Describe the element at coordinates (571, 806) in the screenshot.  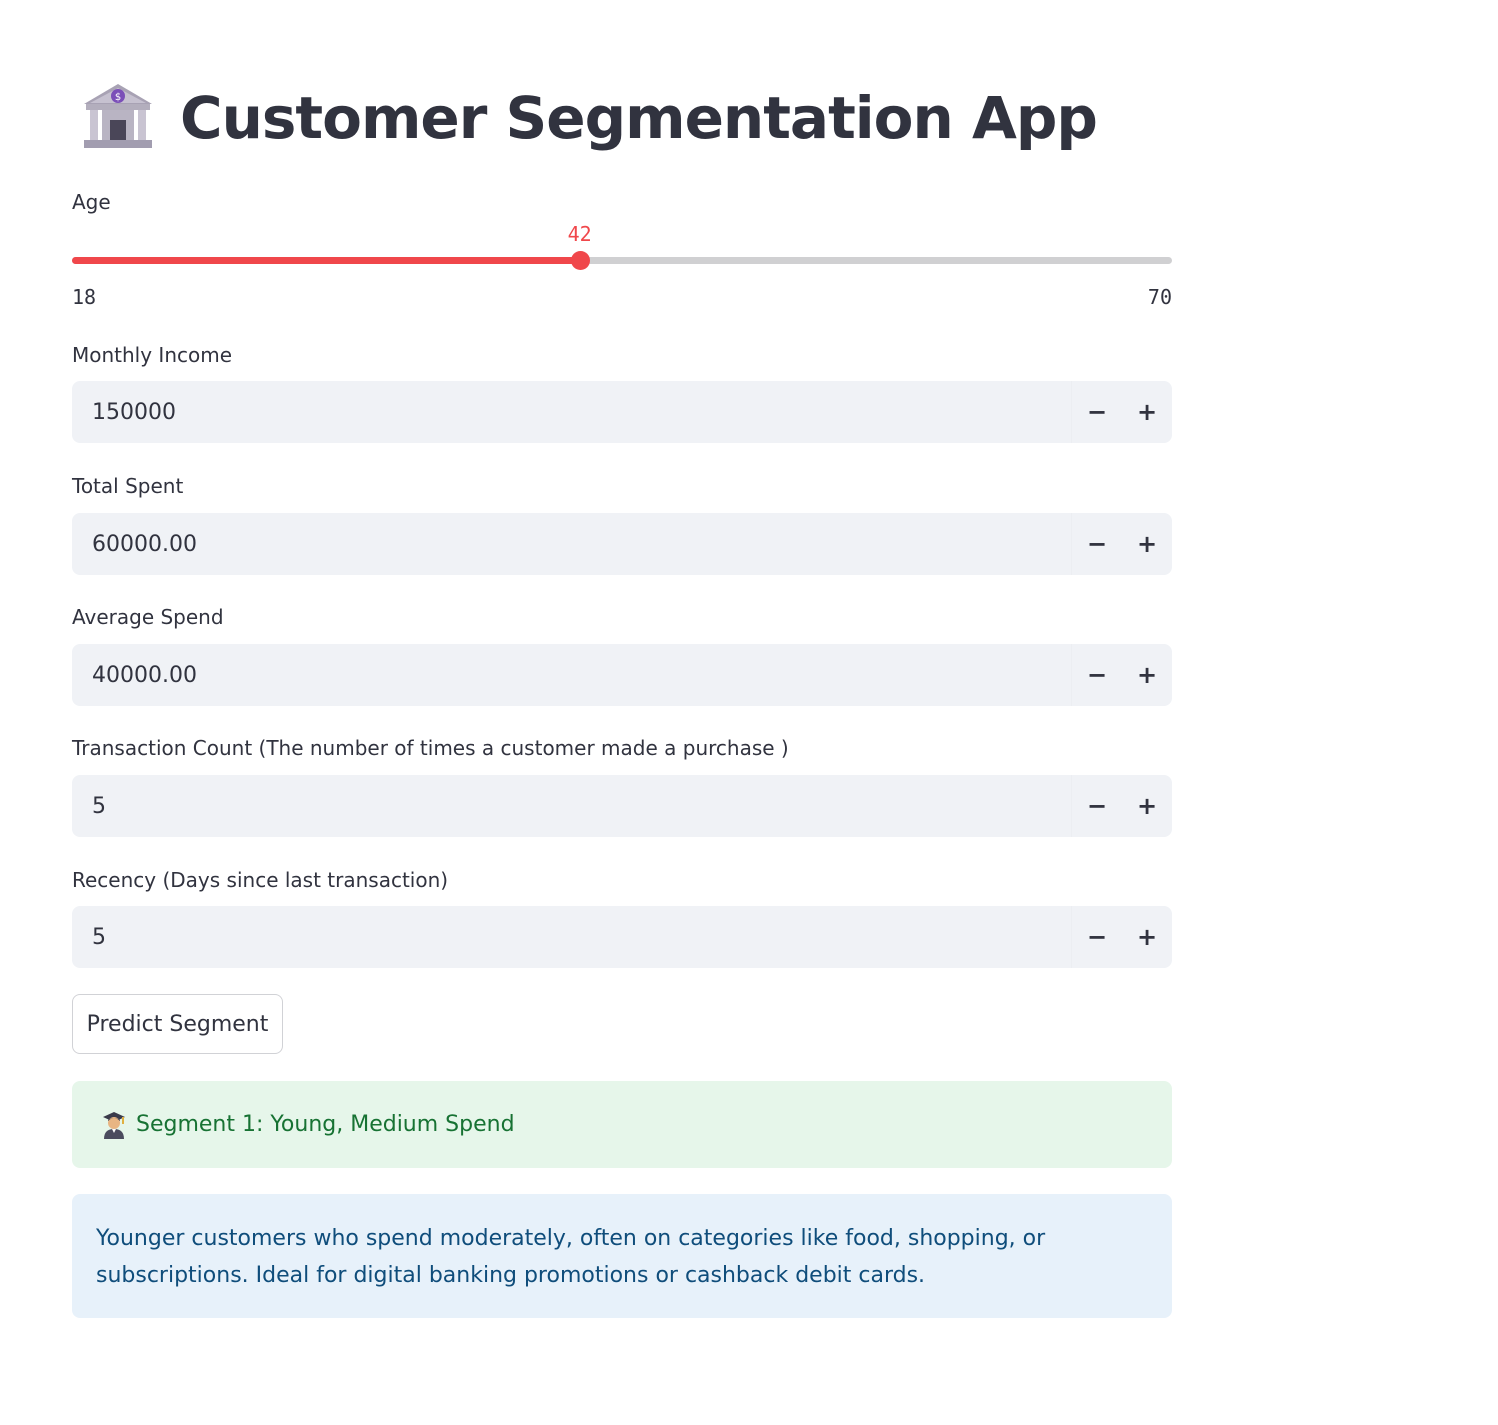
I see `transaction-count-field: 5` at that location.